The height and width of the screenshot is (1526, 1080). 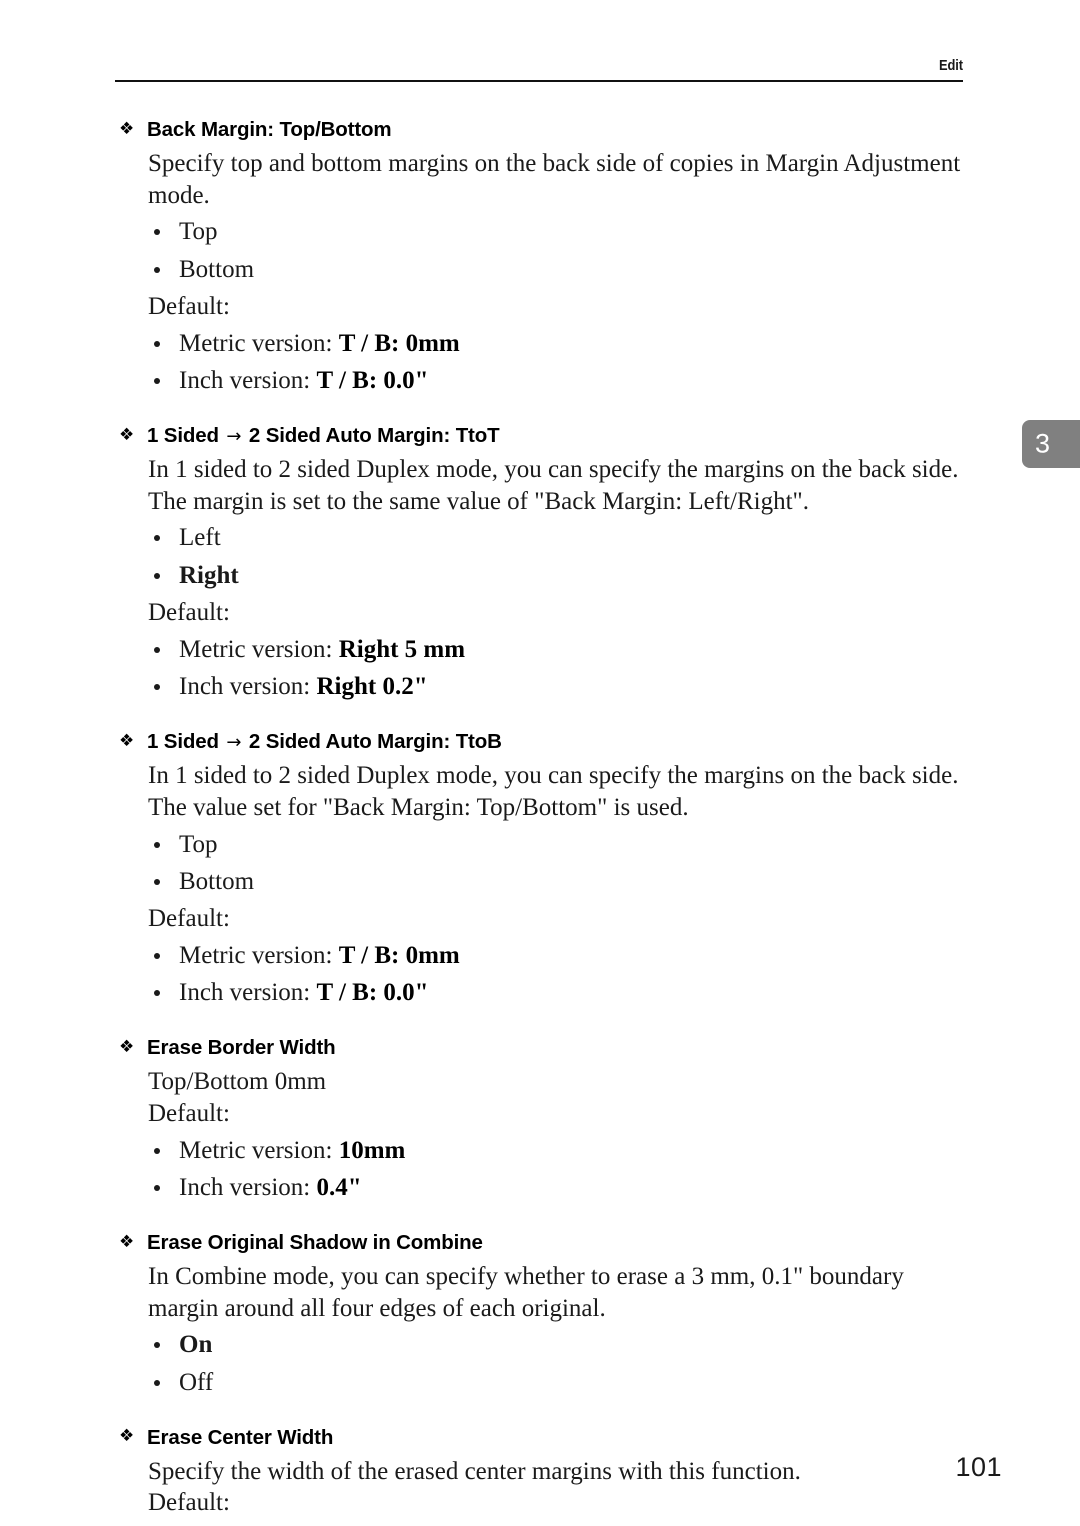 I want to click on section-heading-text-post: 2 Sided Auto Margin: TtoB, so click(x=372, y=742).